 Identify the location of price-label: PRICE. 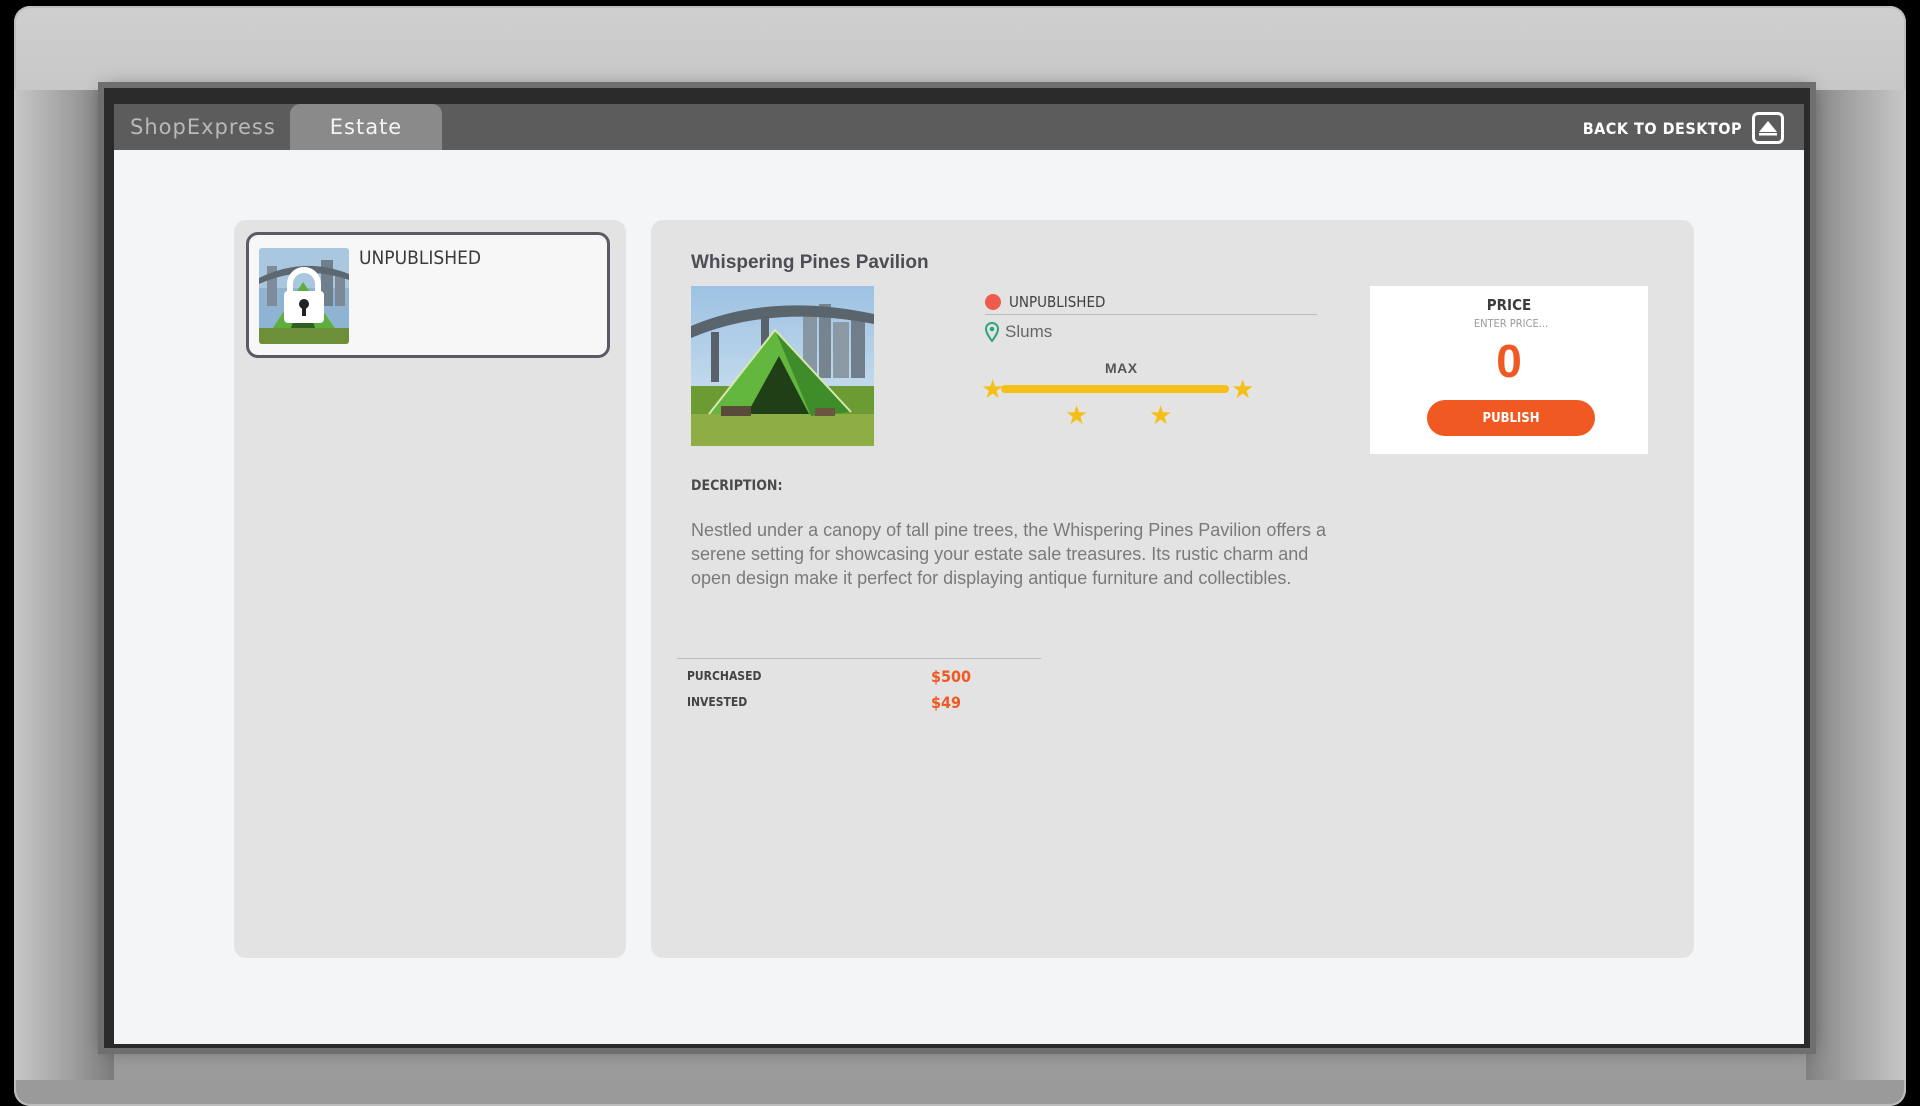
(1509, 305).